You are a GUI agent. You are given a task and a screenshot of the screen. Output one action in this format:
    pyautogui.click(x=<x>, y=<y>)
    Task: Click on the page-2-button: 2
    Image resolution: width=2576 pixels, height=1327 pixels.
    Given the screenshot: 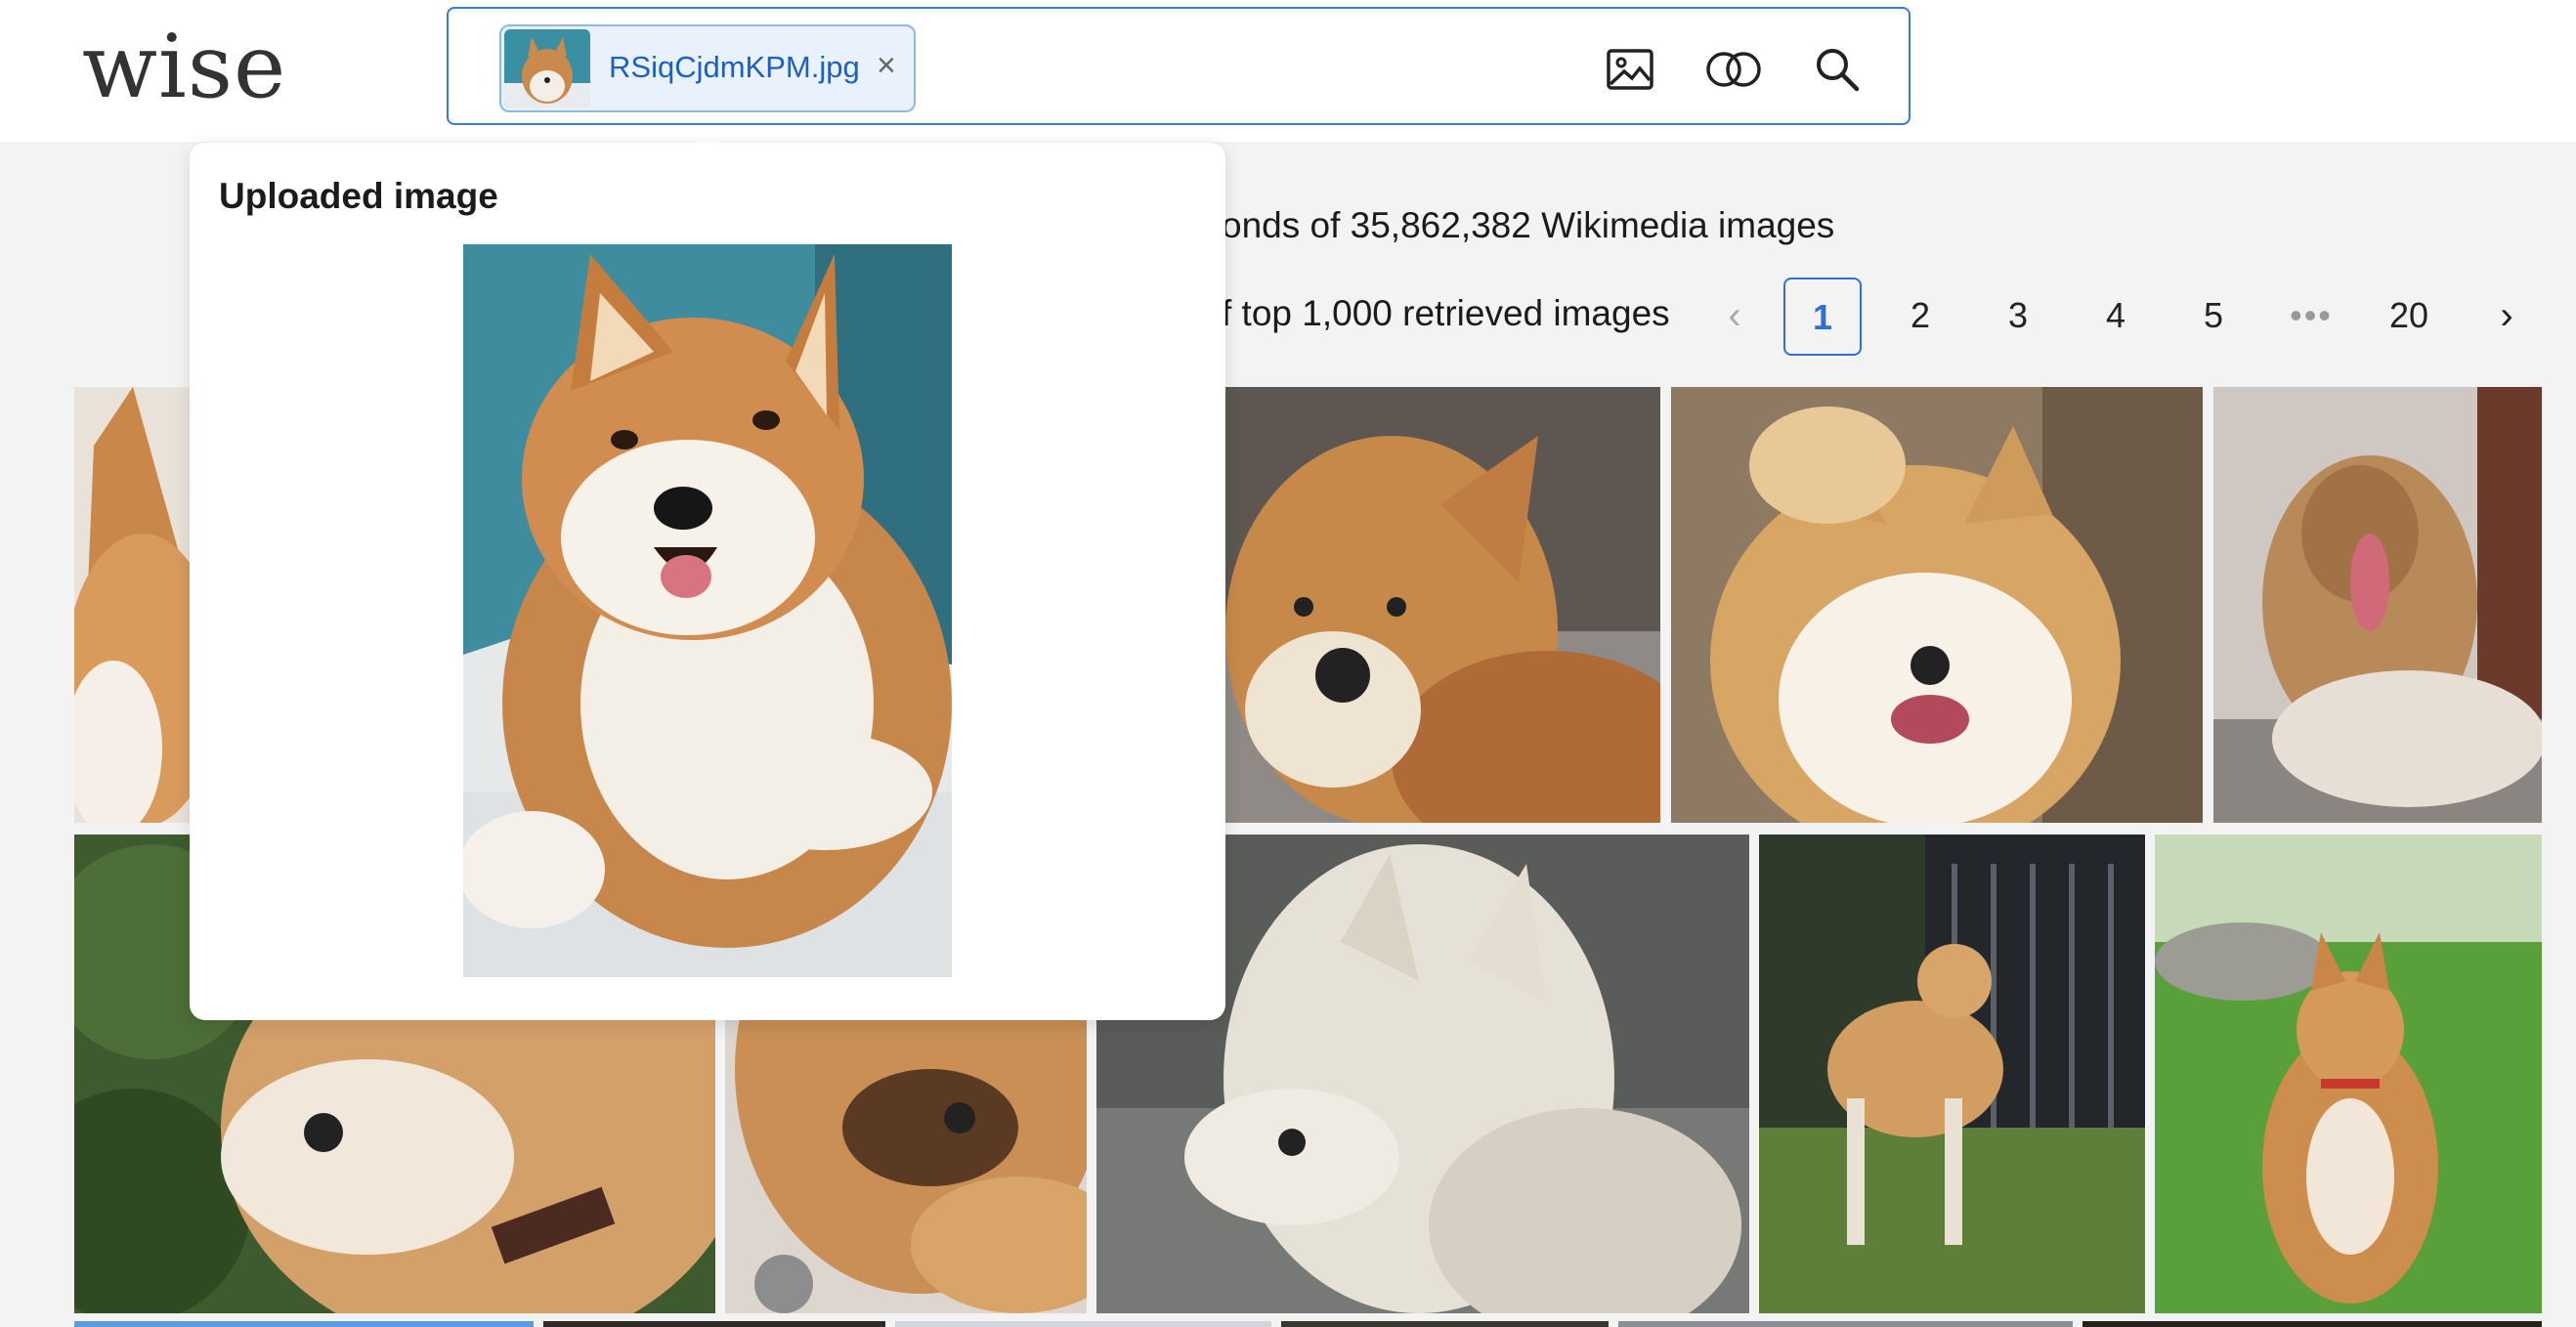 What is the action you would take?
    pyautogui.click(x=1920, y=317)
    